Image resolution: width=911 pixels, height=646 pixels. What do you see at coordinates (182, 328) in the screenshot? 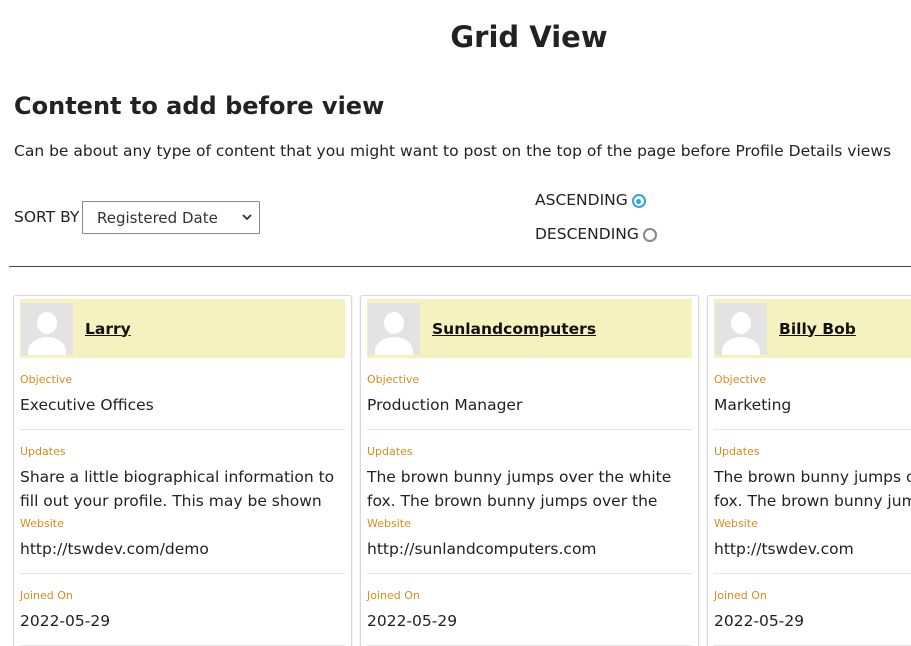
I see `profile-card-header: Larry` at bounding box center [182, 328].